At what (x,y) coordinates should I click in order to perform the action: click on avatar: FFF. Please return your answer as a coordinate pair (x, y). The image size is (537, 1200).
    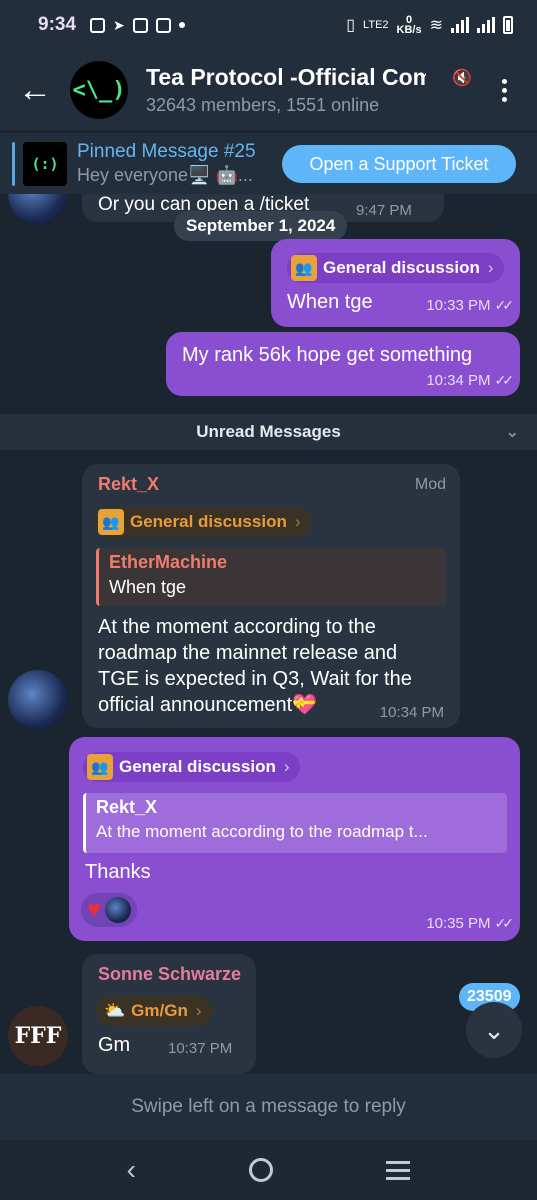
    Looking at the image, I should click on (38, 1036).